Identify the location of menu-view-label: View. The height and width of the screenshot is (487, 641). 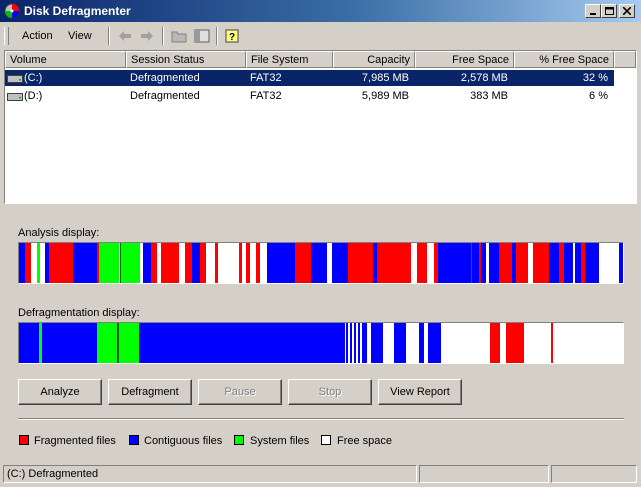
(80, 36).